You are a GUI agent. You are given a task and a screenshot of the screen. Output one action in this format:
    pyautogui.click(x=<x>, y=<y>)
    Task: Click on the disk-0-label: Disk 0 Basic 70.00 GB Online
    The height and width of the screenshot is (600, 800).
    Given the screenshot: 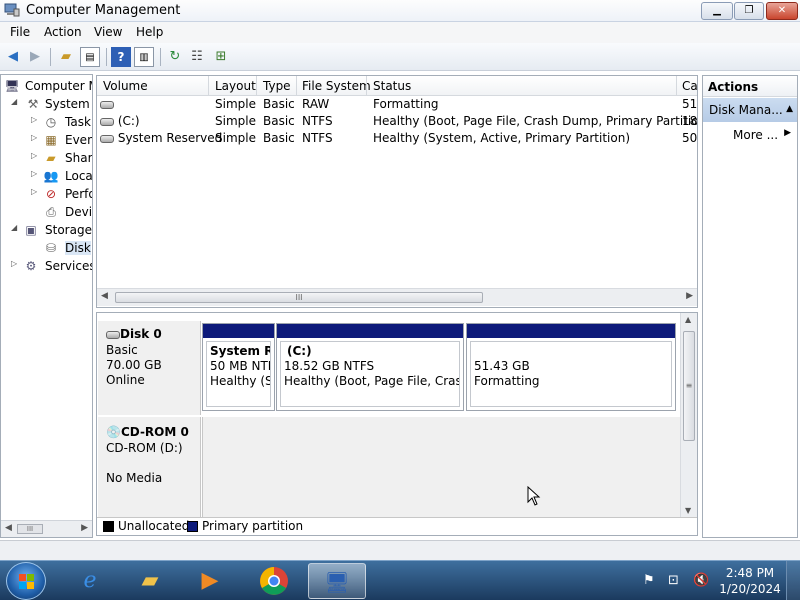 What is the action you would take?
    pyautogui.click(x=149, y=368)
    